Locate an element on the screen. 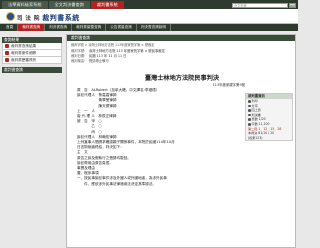  panel-header: 裁判書查詢 is located at coordinates (181, 38).